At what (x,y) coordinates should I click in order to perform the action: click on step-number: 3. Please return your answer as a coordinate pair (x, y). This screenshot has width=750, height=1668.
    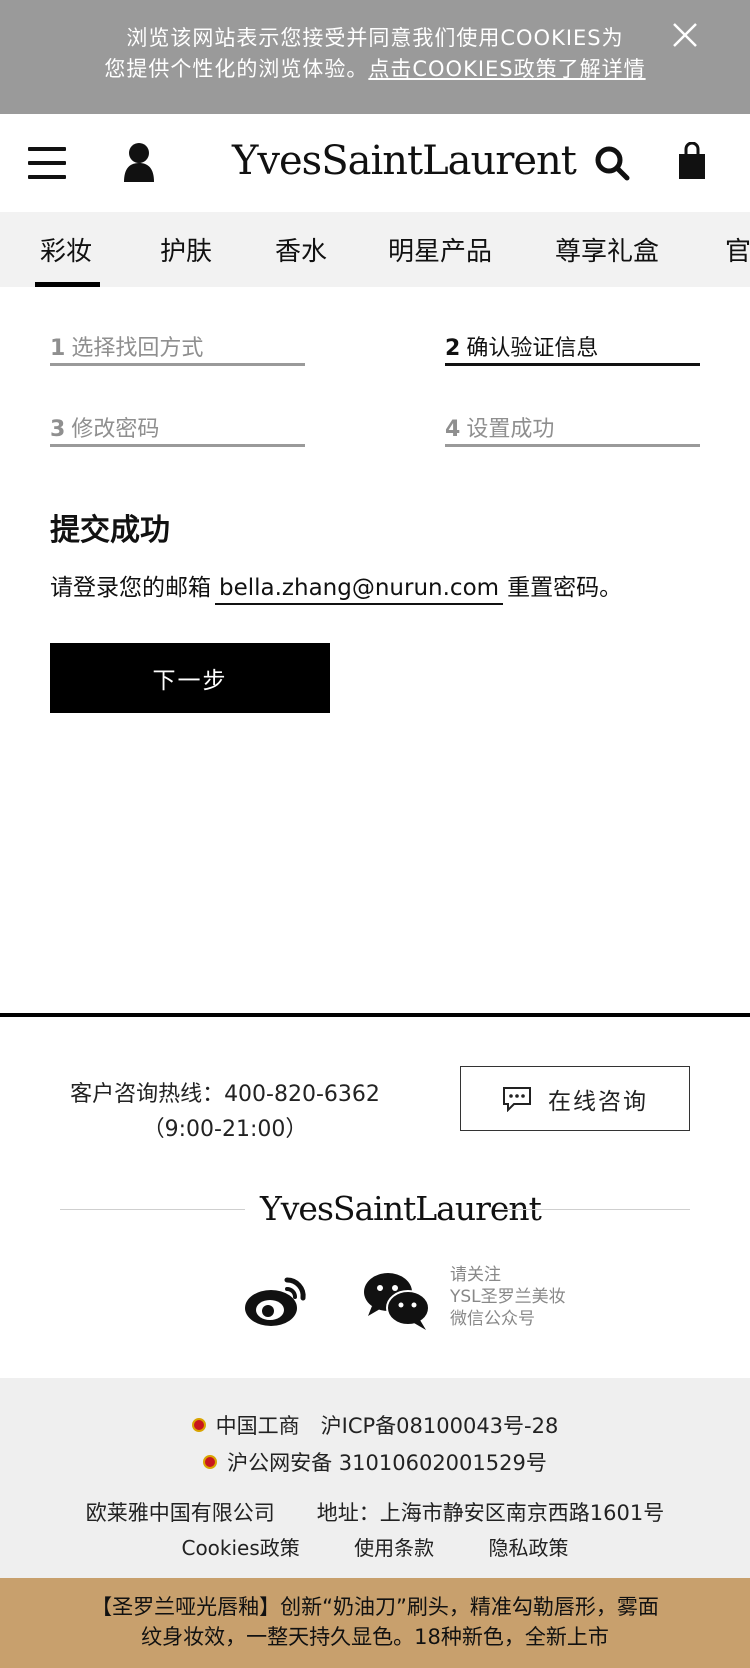
    Looking at the image, I should click on (58, 429).